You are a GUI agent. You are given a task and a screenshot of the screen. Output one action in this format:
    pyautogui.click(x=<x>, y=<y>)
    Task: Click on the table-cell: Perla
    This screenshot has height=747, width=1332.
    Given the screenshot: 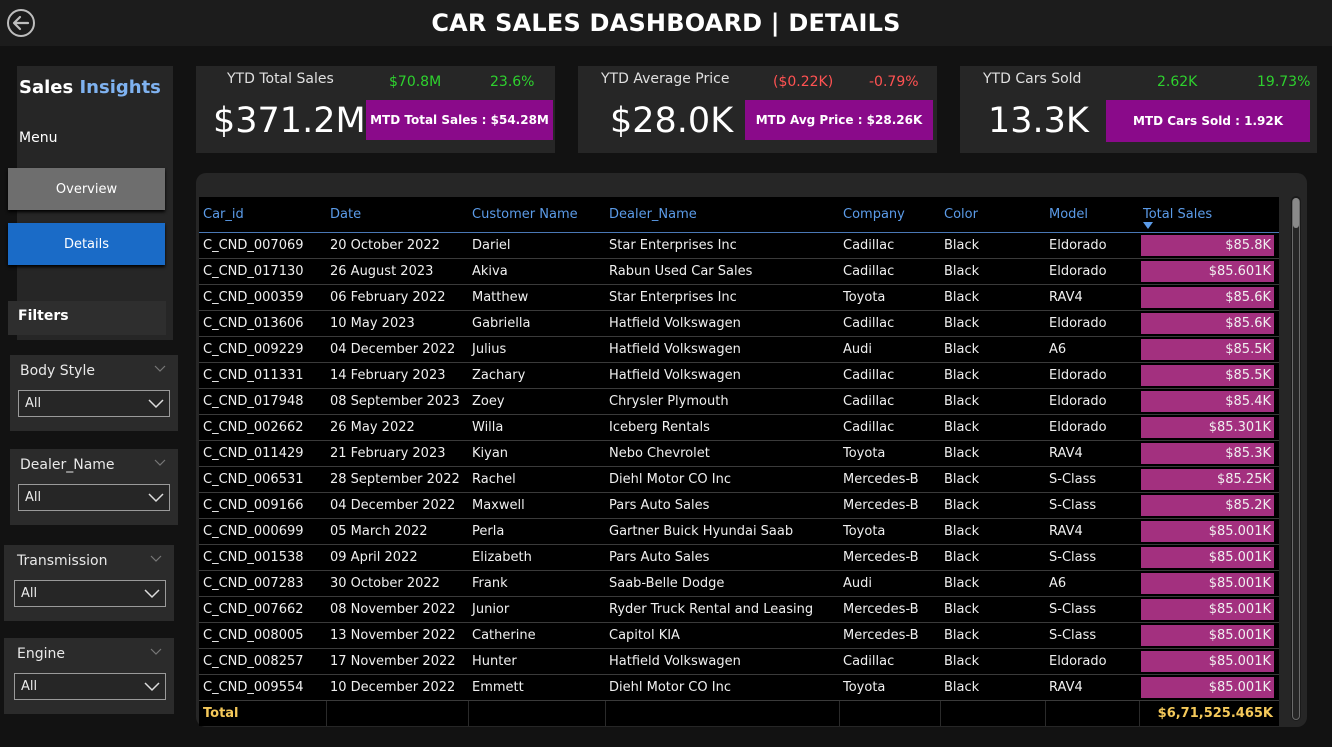 What is the action you would take?
    pyautogui.click(x=536, y=531)
    